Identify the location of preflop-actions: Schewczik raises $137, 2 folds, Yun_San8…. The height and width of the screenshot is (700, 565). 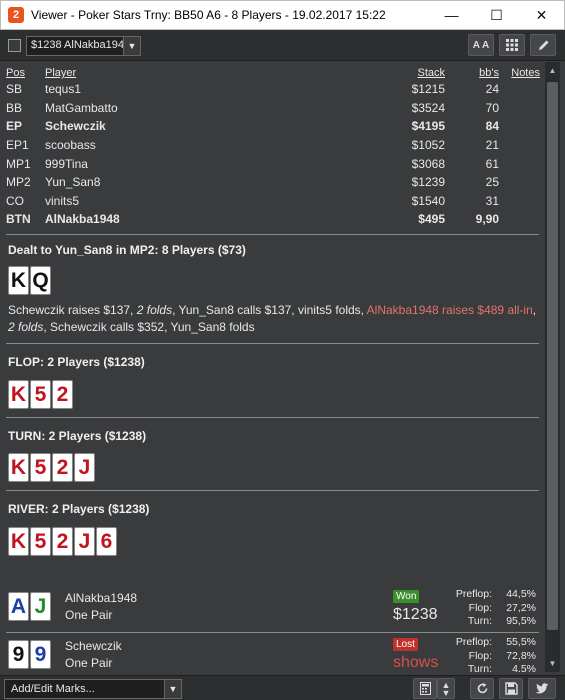
(273, 319).